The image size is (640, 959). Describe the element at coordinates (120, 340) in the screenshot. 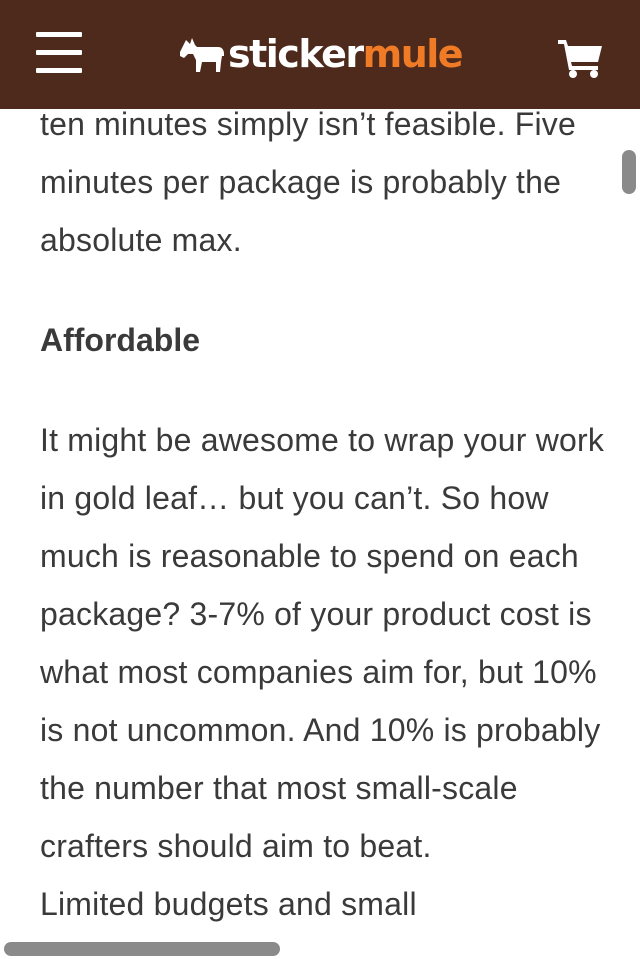

I see `section-heading-affordable: Affordable` at that location.